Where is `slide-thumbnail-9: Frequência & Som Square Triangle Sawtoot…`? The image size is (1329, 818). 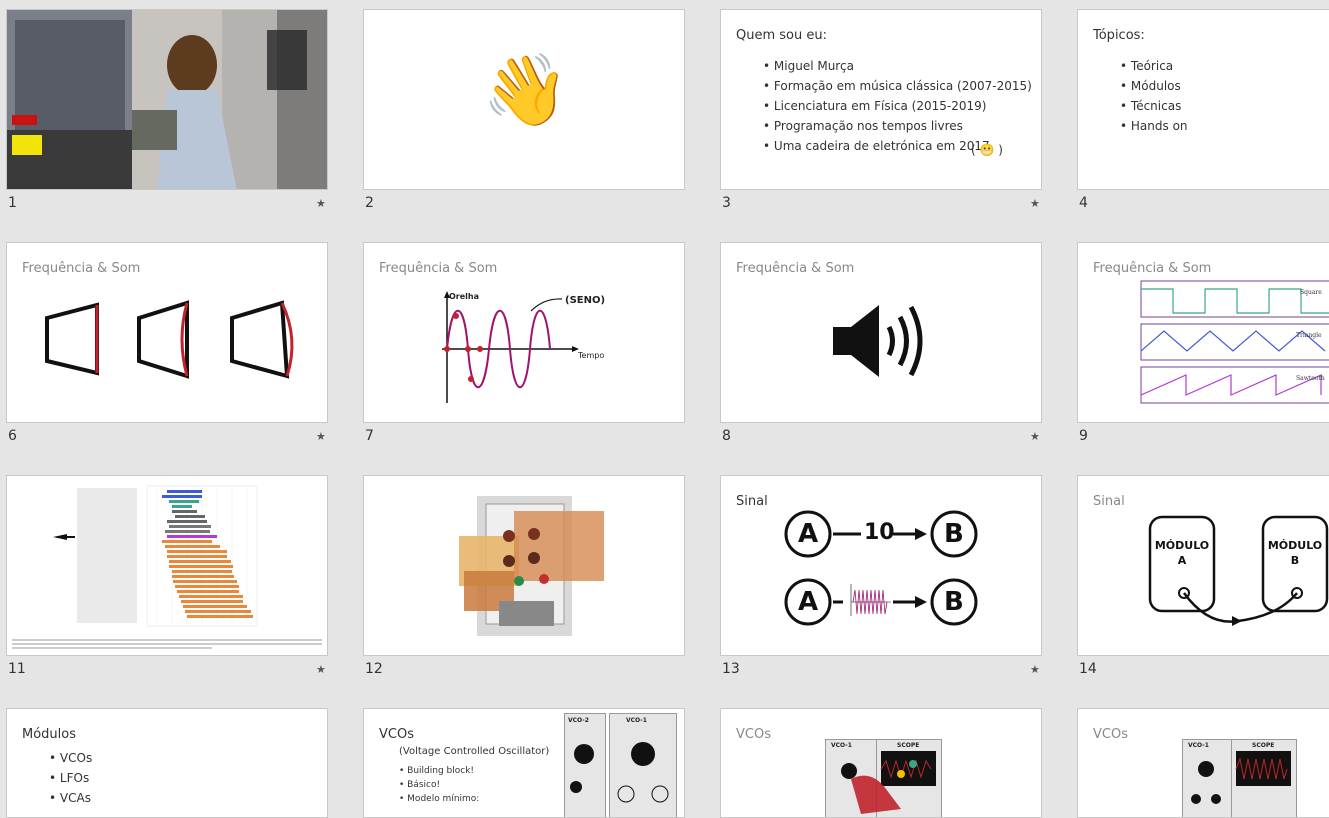
slide-thumbnail-9: Frequência & Som Square Triangle Sawtoot… is located at coordinates (1203, 332).